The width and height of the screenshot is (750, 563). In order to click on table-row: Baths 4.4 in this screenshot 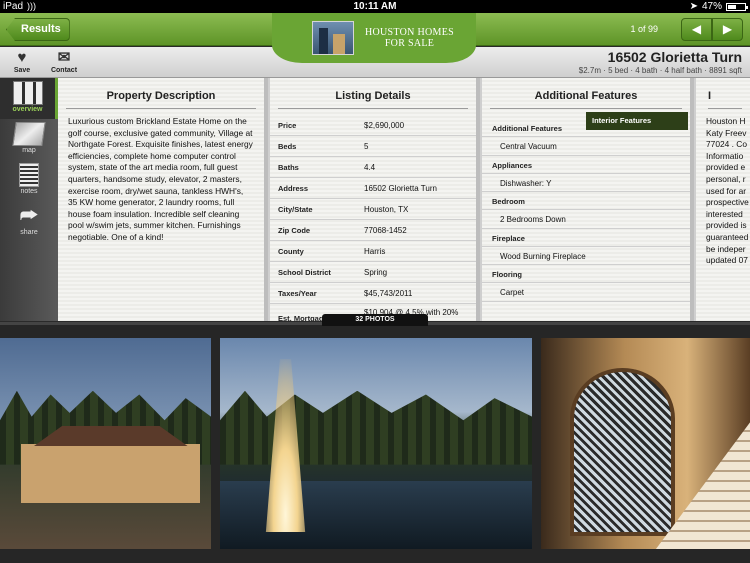, I will do `click(373, 167)`.